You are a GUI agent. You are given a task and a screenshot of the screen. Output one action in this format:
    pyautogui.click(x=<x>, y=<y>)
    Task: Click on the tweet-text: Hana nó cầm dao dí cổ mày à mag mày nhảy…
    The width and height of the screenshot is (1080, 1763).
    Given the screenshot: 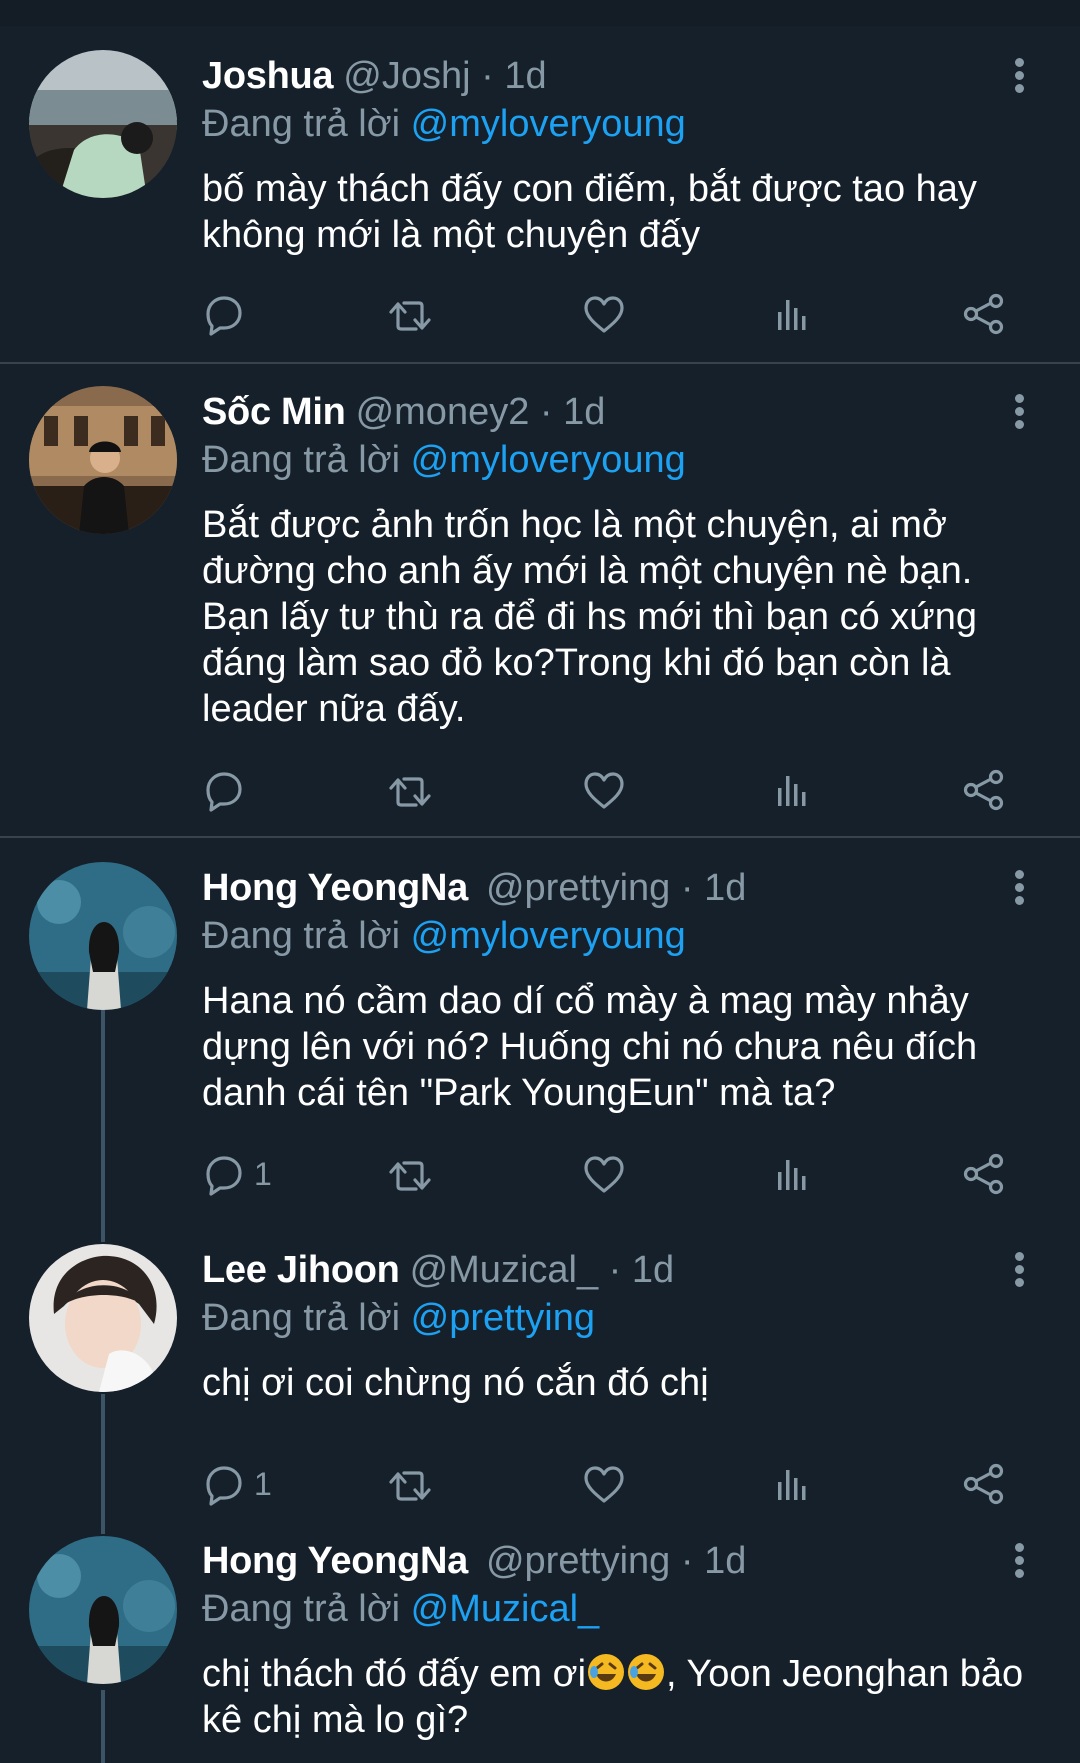 What is the action you would take?
    pyautogui.click(x=590, y=1047)
    